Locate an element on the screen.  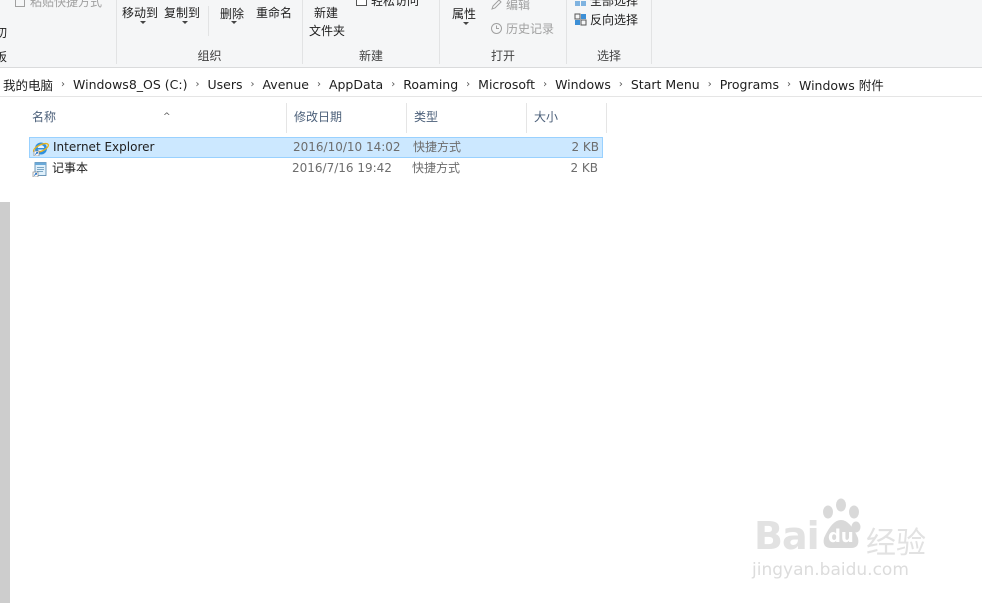
open-group-label: 打开 is located at coordinates (502, 56).